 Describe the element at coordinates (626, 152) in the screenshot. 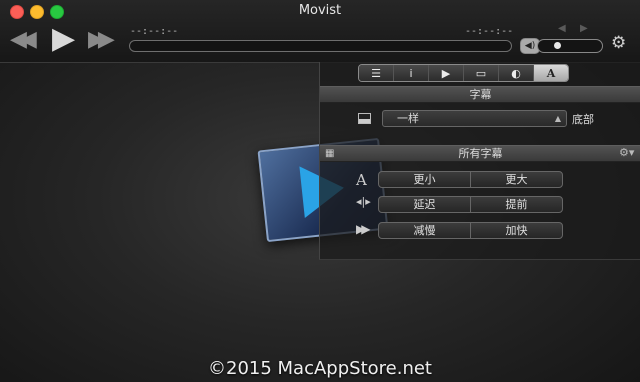

I see `gear-menu-icon: ⚙▾` at that location.